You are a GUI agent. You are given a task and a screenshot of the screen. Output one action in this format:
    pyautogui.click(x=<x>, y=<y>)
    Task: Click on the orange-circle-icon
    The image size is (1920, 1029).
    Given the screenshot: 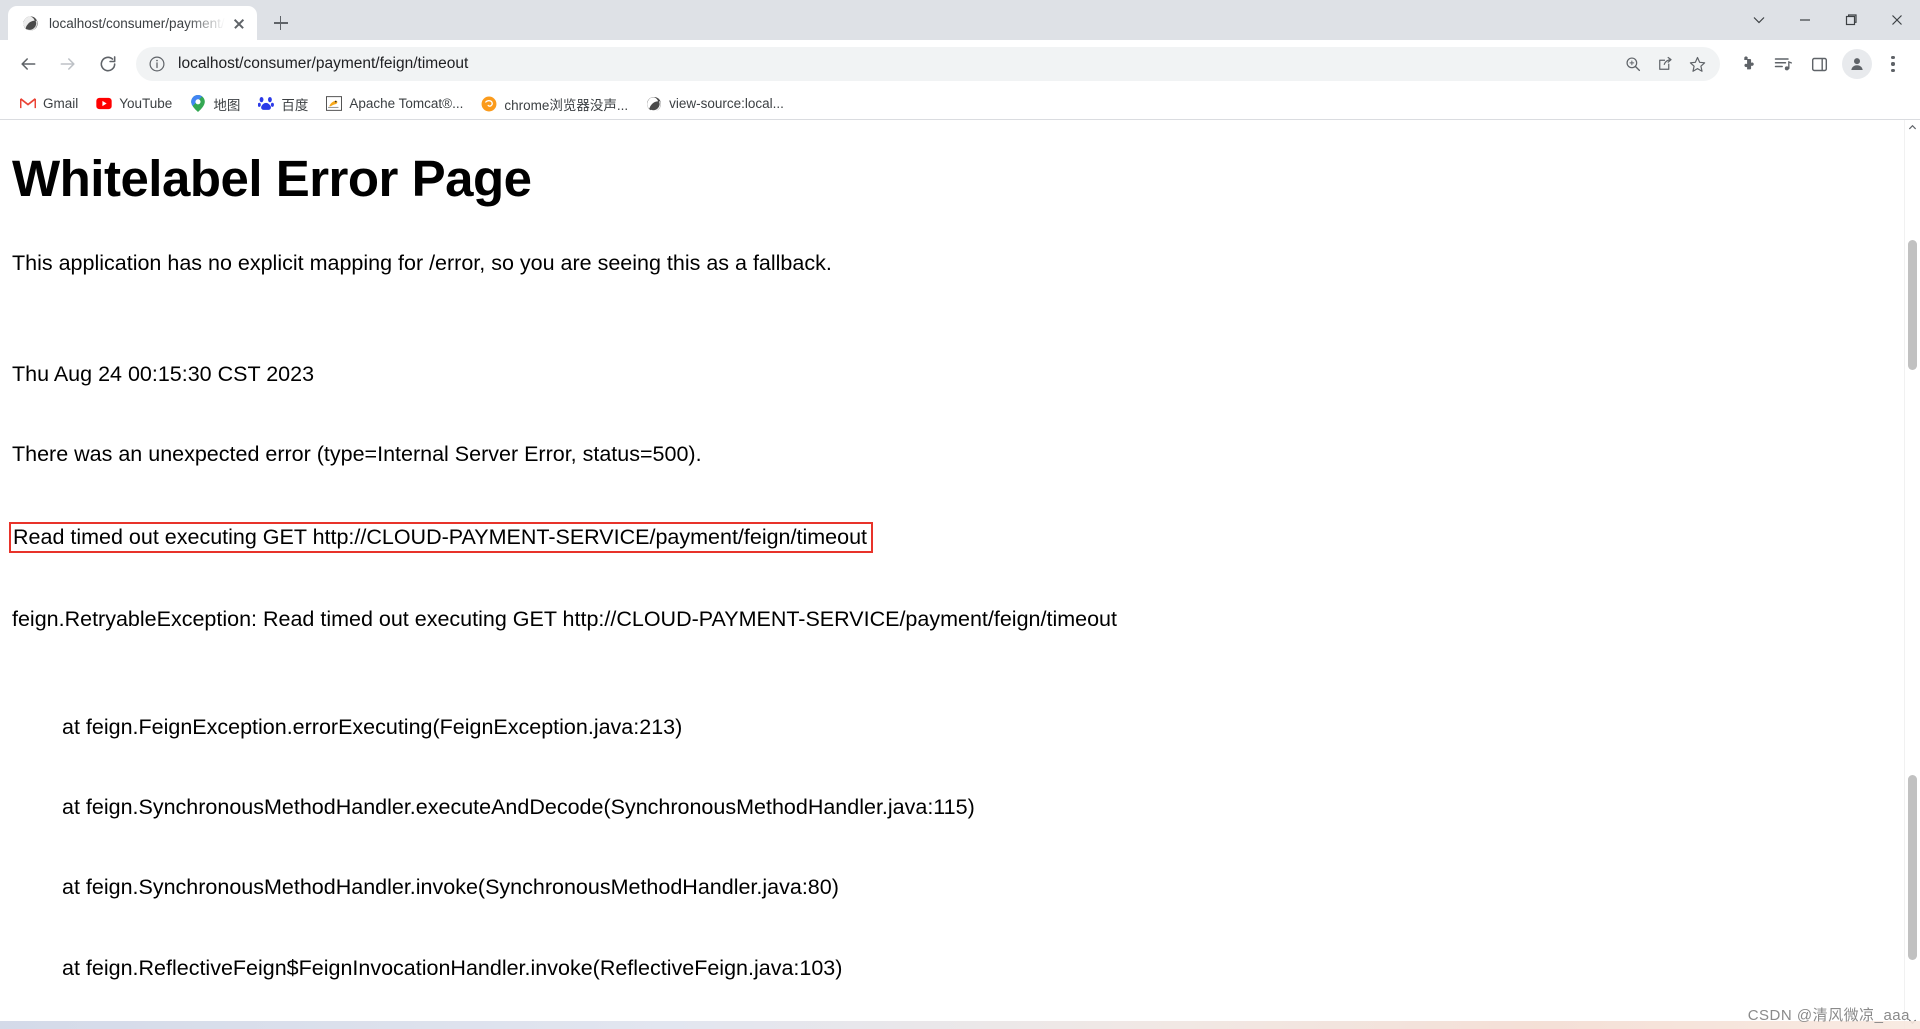 What is the action you would take?
    pyautogui.click(x=489, y=104)
    